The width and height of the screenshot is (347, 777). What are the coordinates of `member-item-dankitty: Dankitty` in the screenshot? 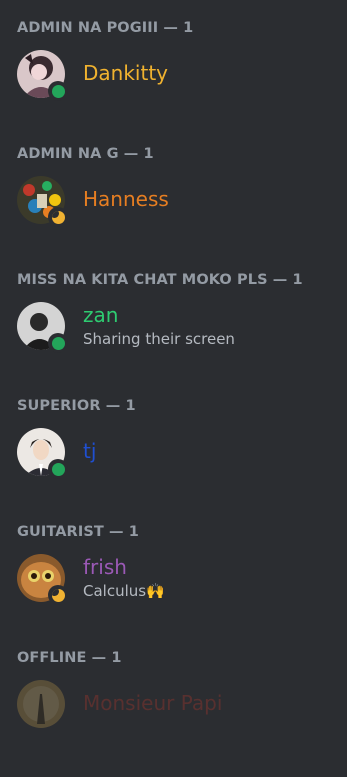 It's located at (173, 74).